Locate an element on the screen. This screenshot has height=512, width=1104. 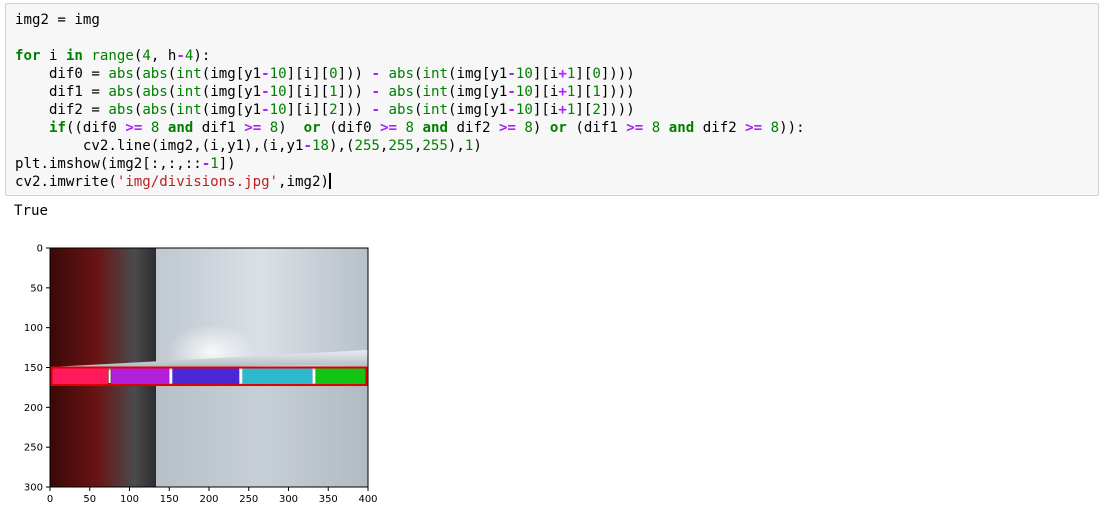
y-tick-label: 200 is located at coordinates (33, 408).